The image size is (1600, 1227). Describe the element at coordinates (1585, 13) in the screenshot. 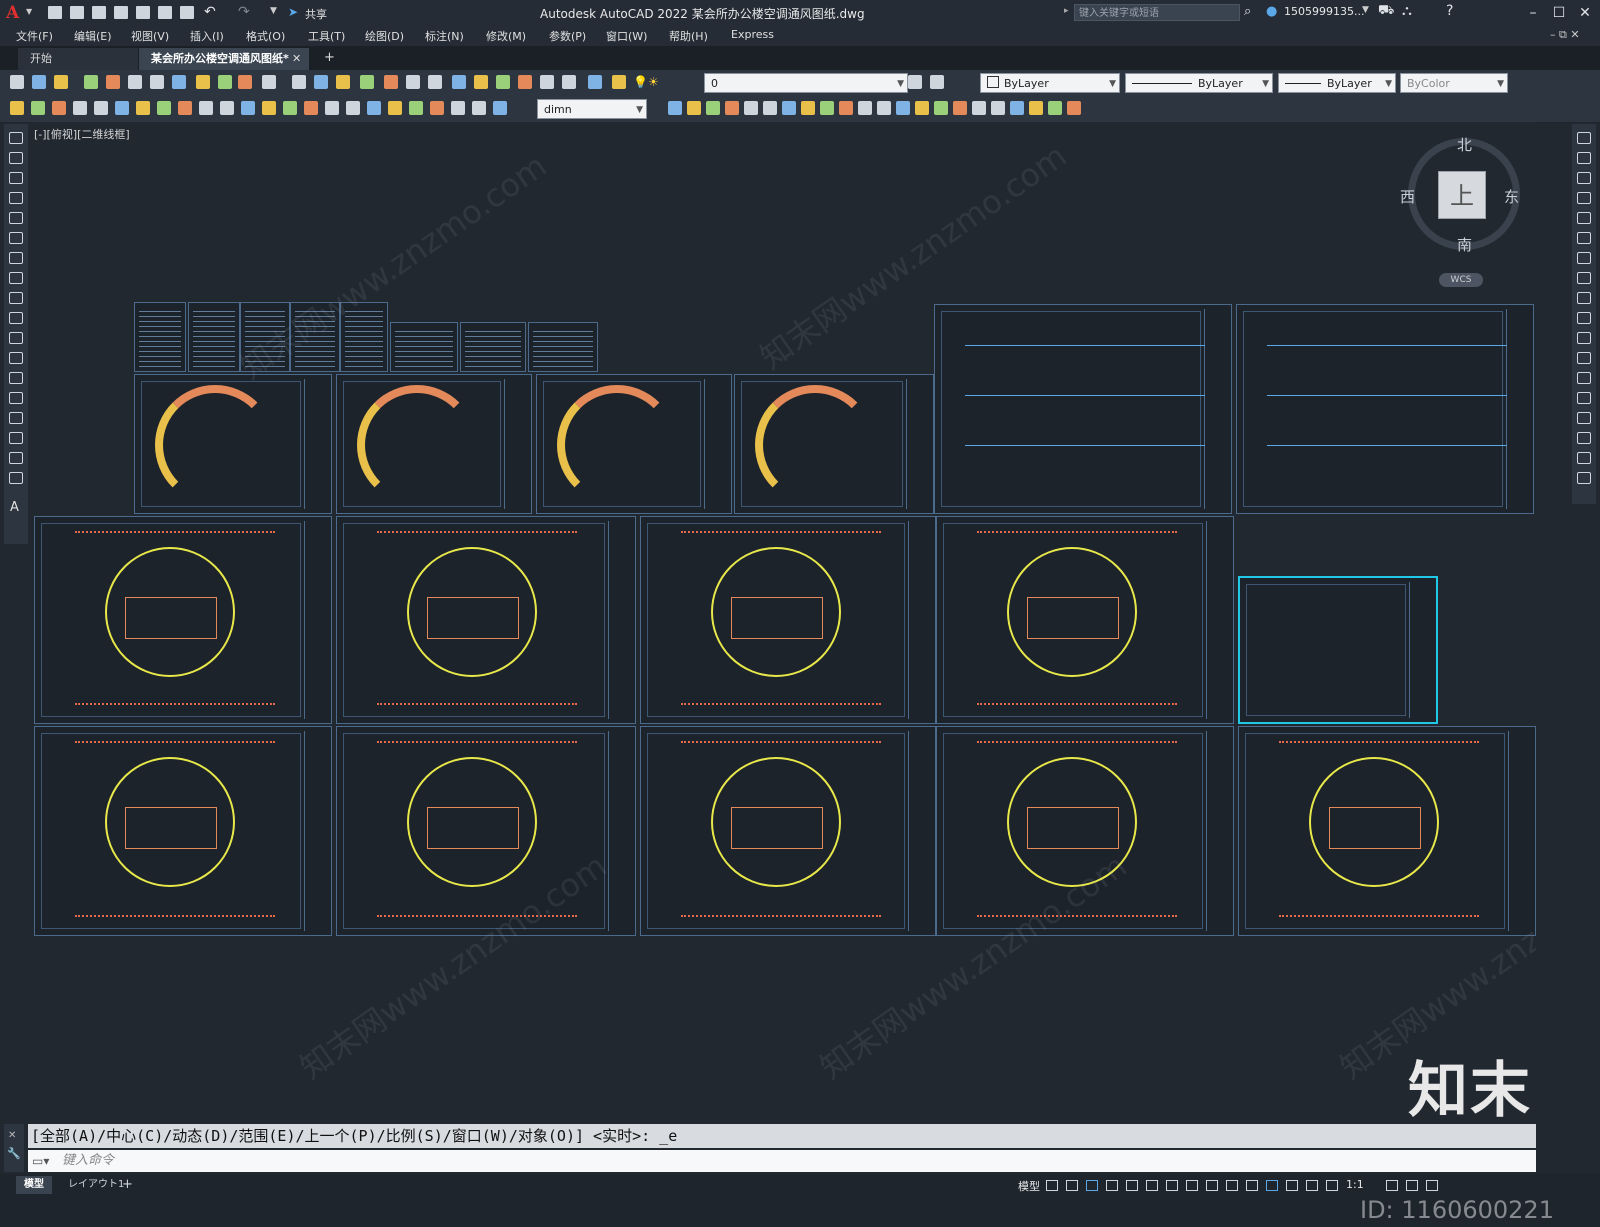

I see `close-window-icon: ✕` at that location.